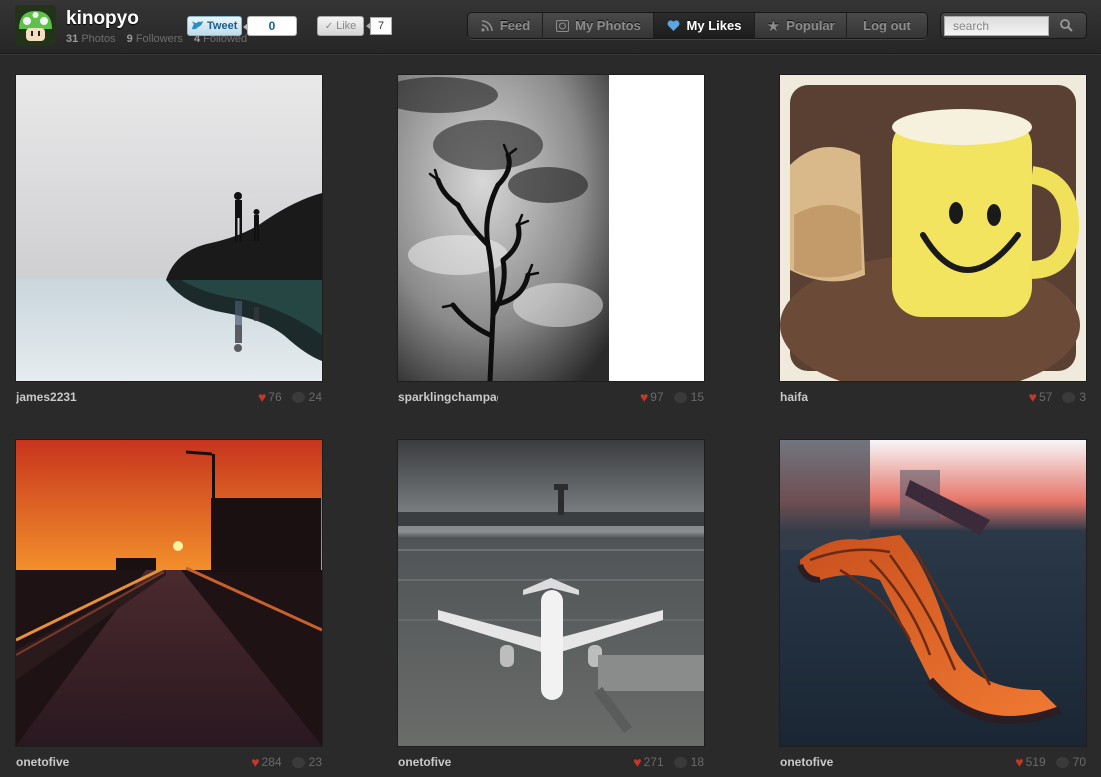 Image resolution: width=1101 pixels, height=777 pixels. I want to click on photo-icon, so click(562, 26).